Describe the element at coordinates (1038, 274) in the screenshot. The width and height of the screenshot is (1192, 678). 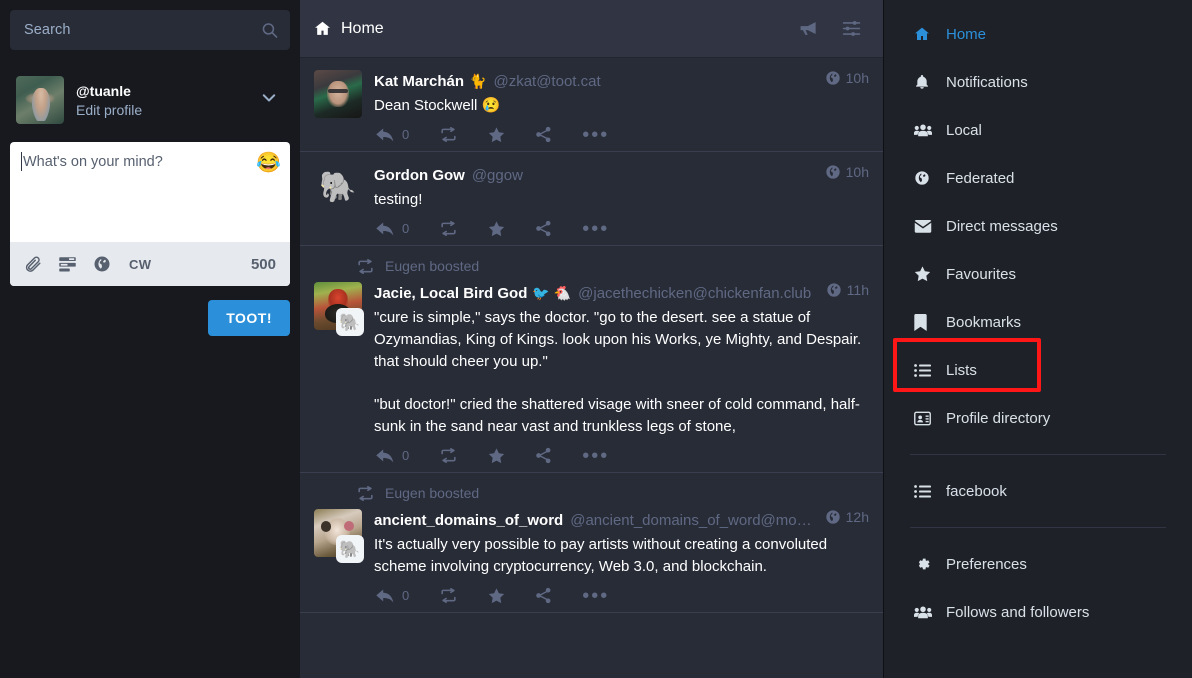
I see `sidebar-item-favourites: Favourites` at that location.